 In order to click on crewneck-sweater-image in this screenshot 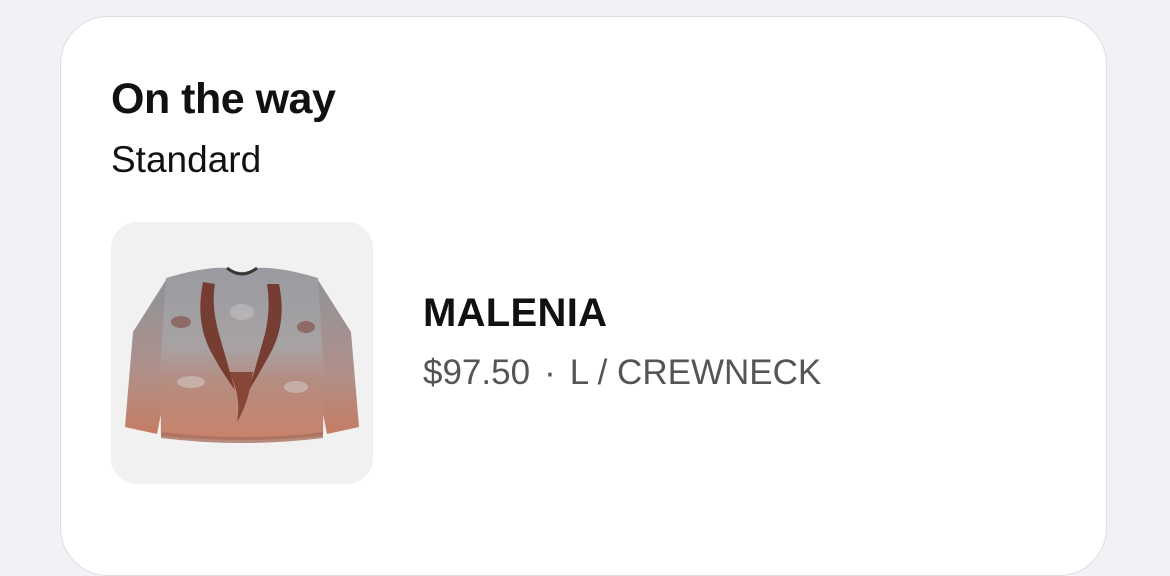, I will do `click(242, 354)`.